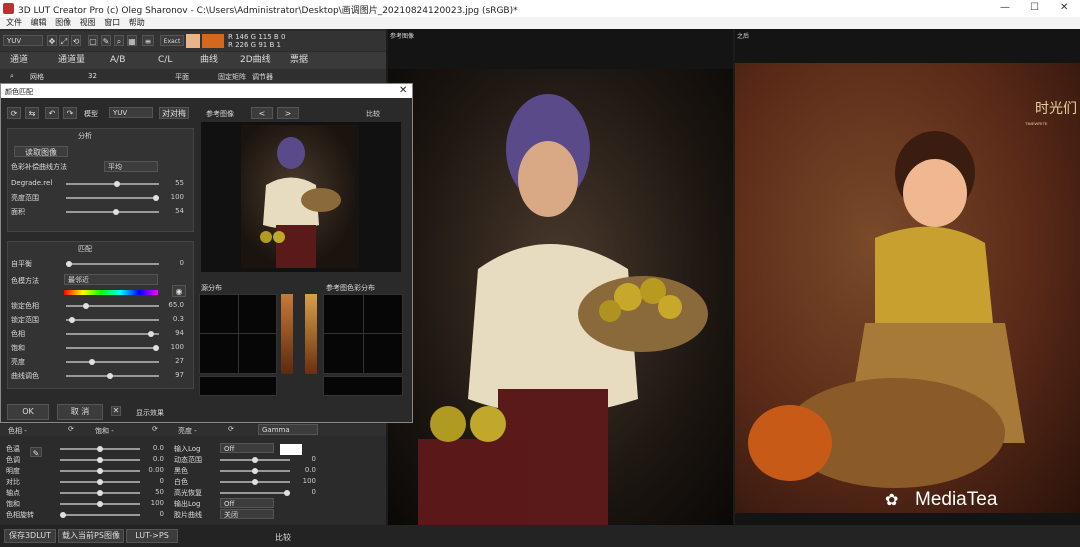  What do you see at coordinates (301, 197) in the screenshot?
I see `reference-thumb-area` at bounding box center [301, 197].